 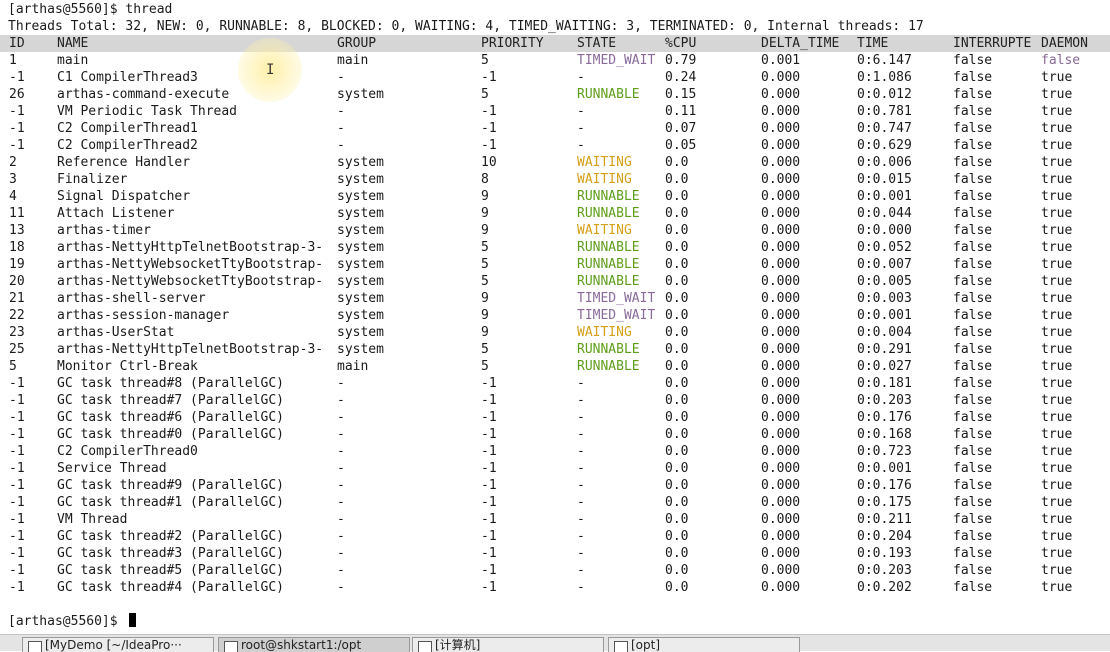 What do you see at coordinates (884, 451) in the screenshot?
I see `cell-time: 0:0.723` at bounding box center [884, 451].